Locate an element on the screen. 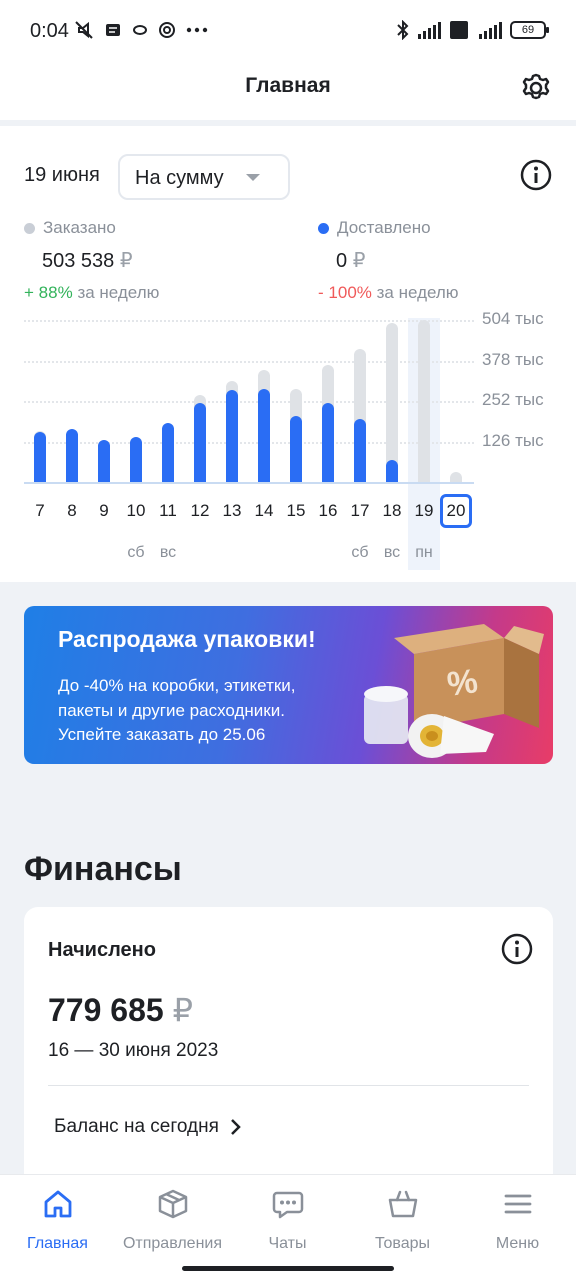 The height and width of the screenshot is (1280, 576). accrued-period: 16 — 30 июня 2023 is located at coordinates (133, 1050).